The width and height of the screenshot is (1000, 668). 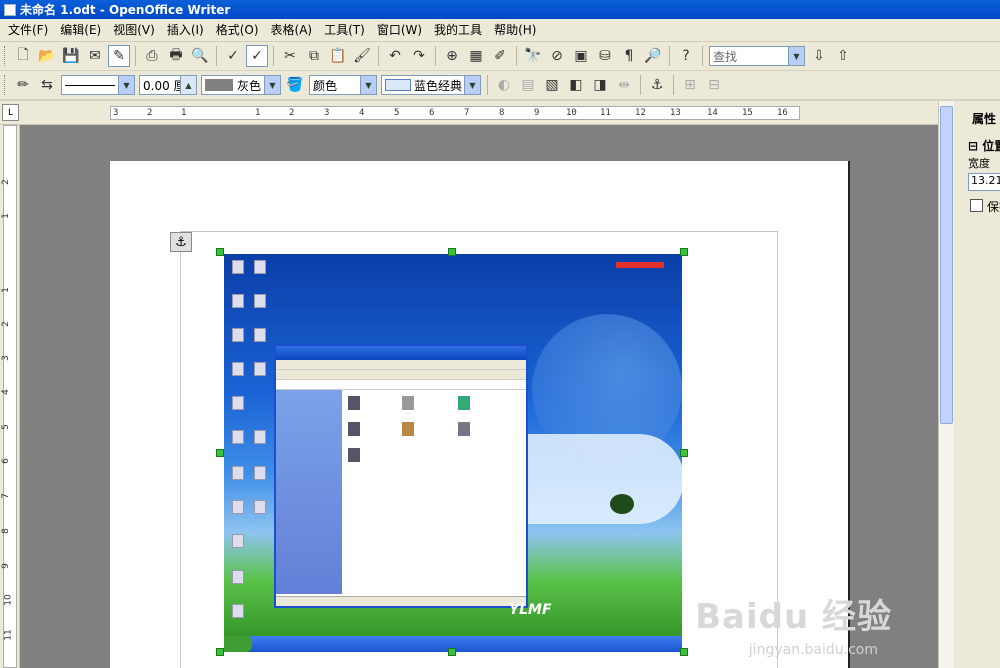 What do you see at coordinates (10, 112) in the screenshot?
I see `tab-stop-selector: L` at bounding box center [10, 112].